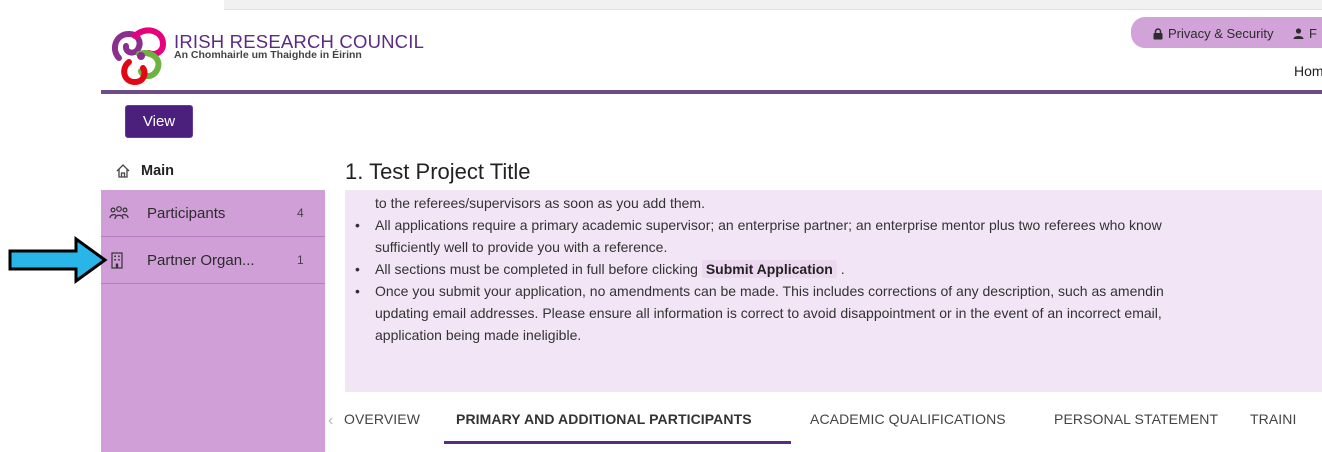 The image size is (1322, 452). Describe the element at coordinates (908, 419) in the screenshot. I see `tab-academic-qualifications: ACADEMIC QUALIFICATIONS` at that location.